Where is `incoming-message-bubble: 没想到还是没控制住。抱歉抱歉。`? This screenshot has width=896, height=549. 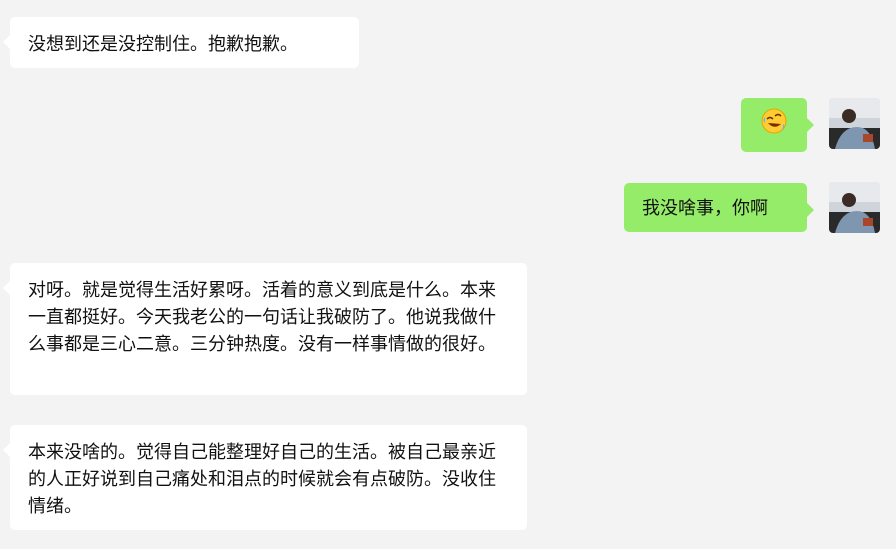 incoming-message-bubble: 没想到还是没控制住。抱歉抱歉。 is located at coordinates (181, 42).